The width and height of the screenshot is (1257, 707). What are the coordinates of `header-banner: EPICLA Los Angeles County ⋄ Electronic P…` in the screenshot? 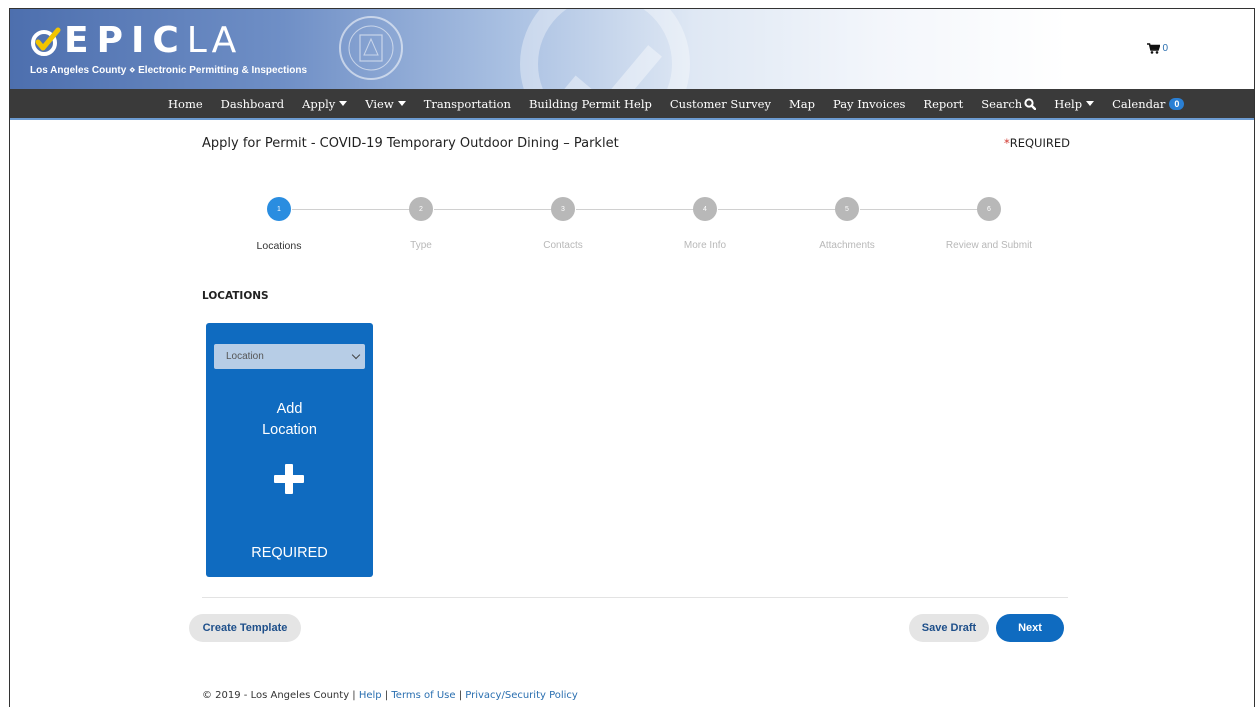 It's located at (632, 49).